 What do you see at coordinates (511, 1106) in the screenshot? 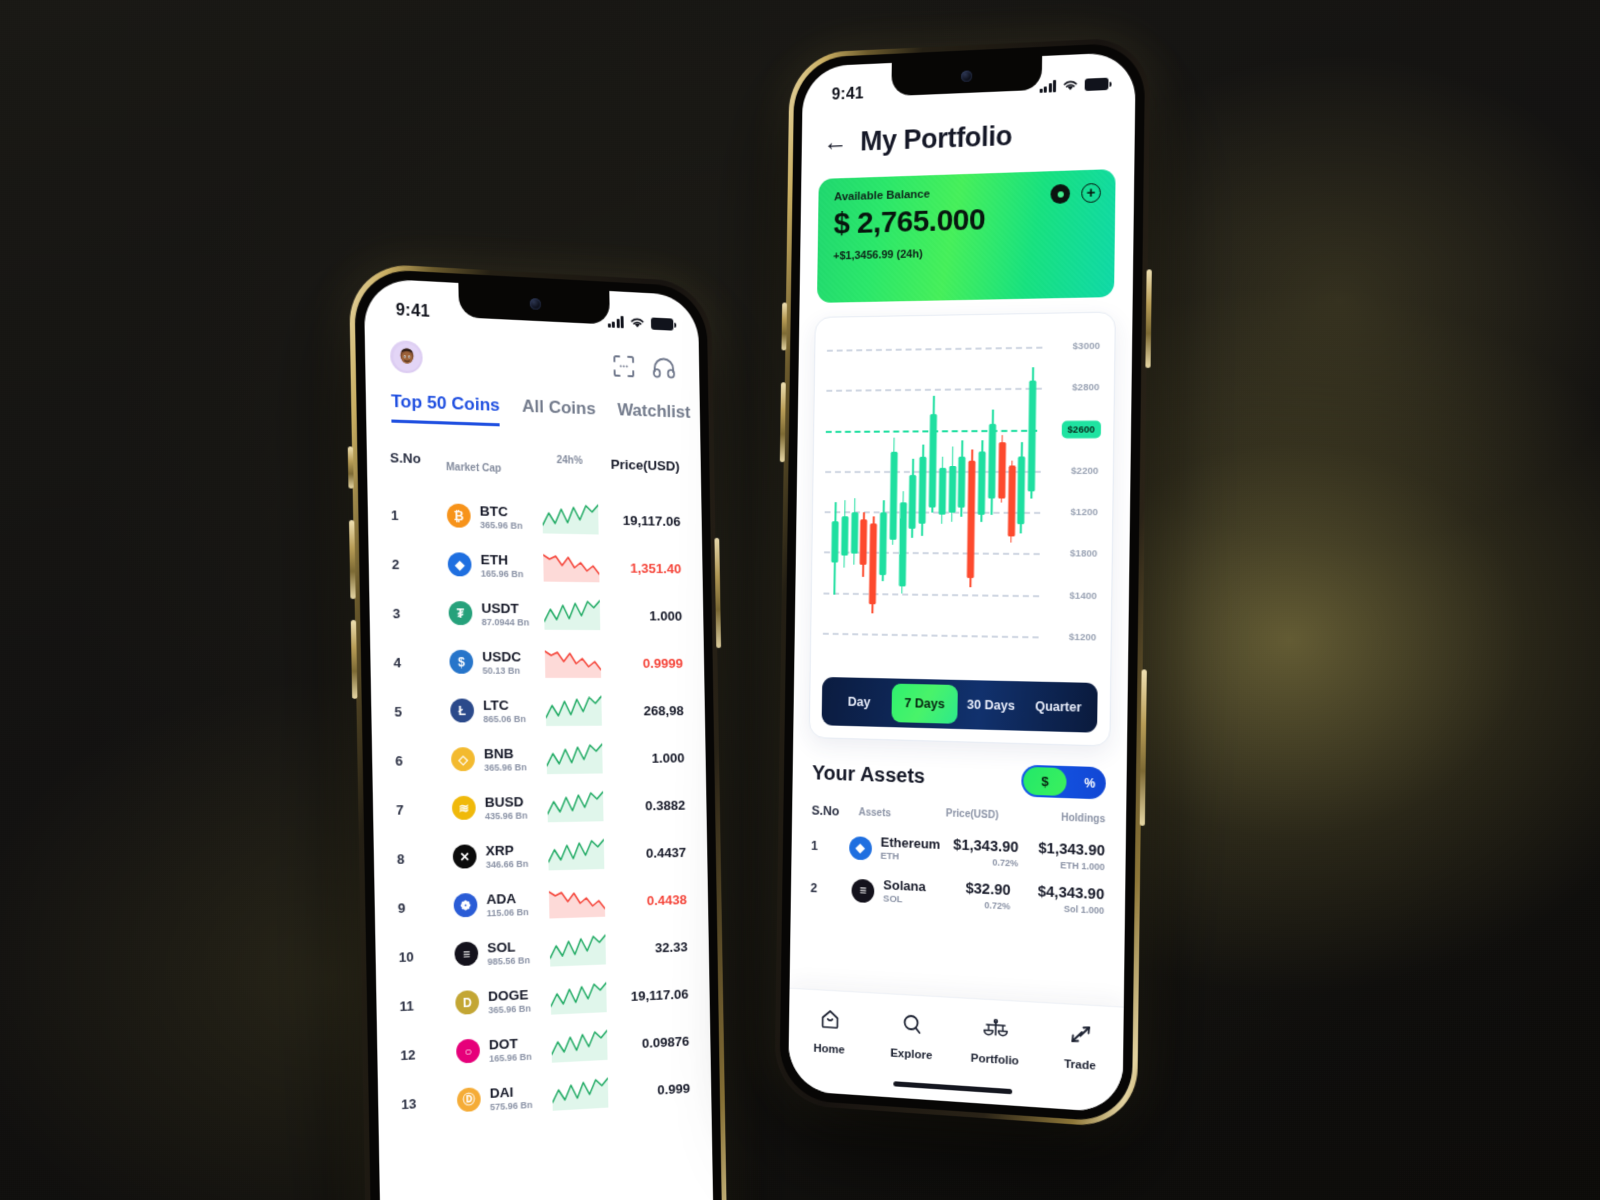
I see `coin-market-cap: 575.96 Bn` at bounding box center [511, 1106].